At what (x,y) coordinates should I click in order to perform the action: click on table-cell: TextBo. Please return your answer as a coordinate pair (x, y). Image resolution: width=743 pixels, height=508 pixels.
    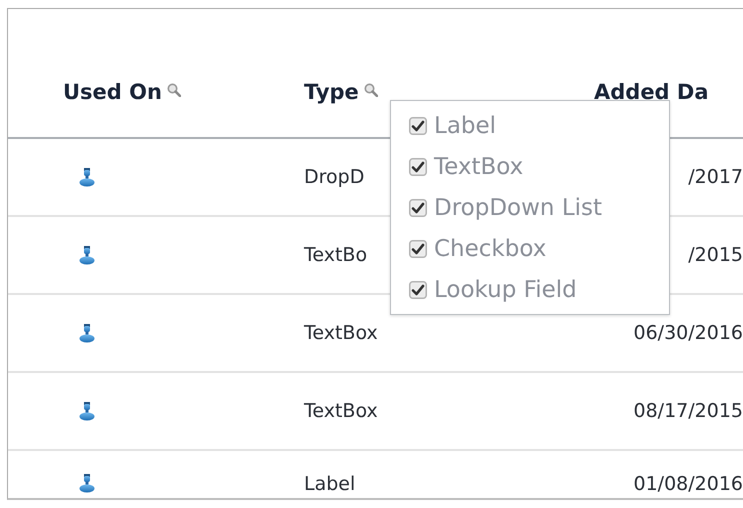
    Looking at the image, I should click on (336, 255).